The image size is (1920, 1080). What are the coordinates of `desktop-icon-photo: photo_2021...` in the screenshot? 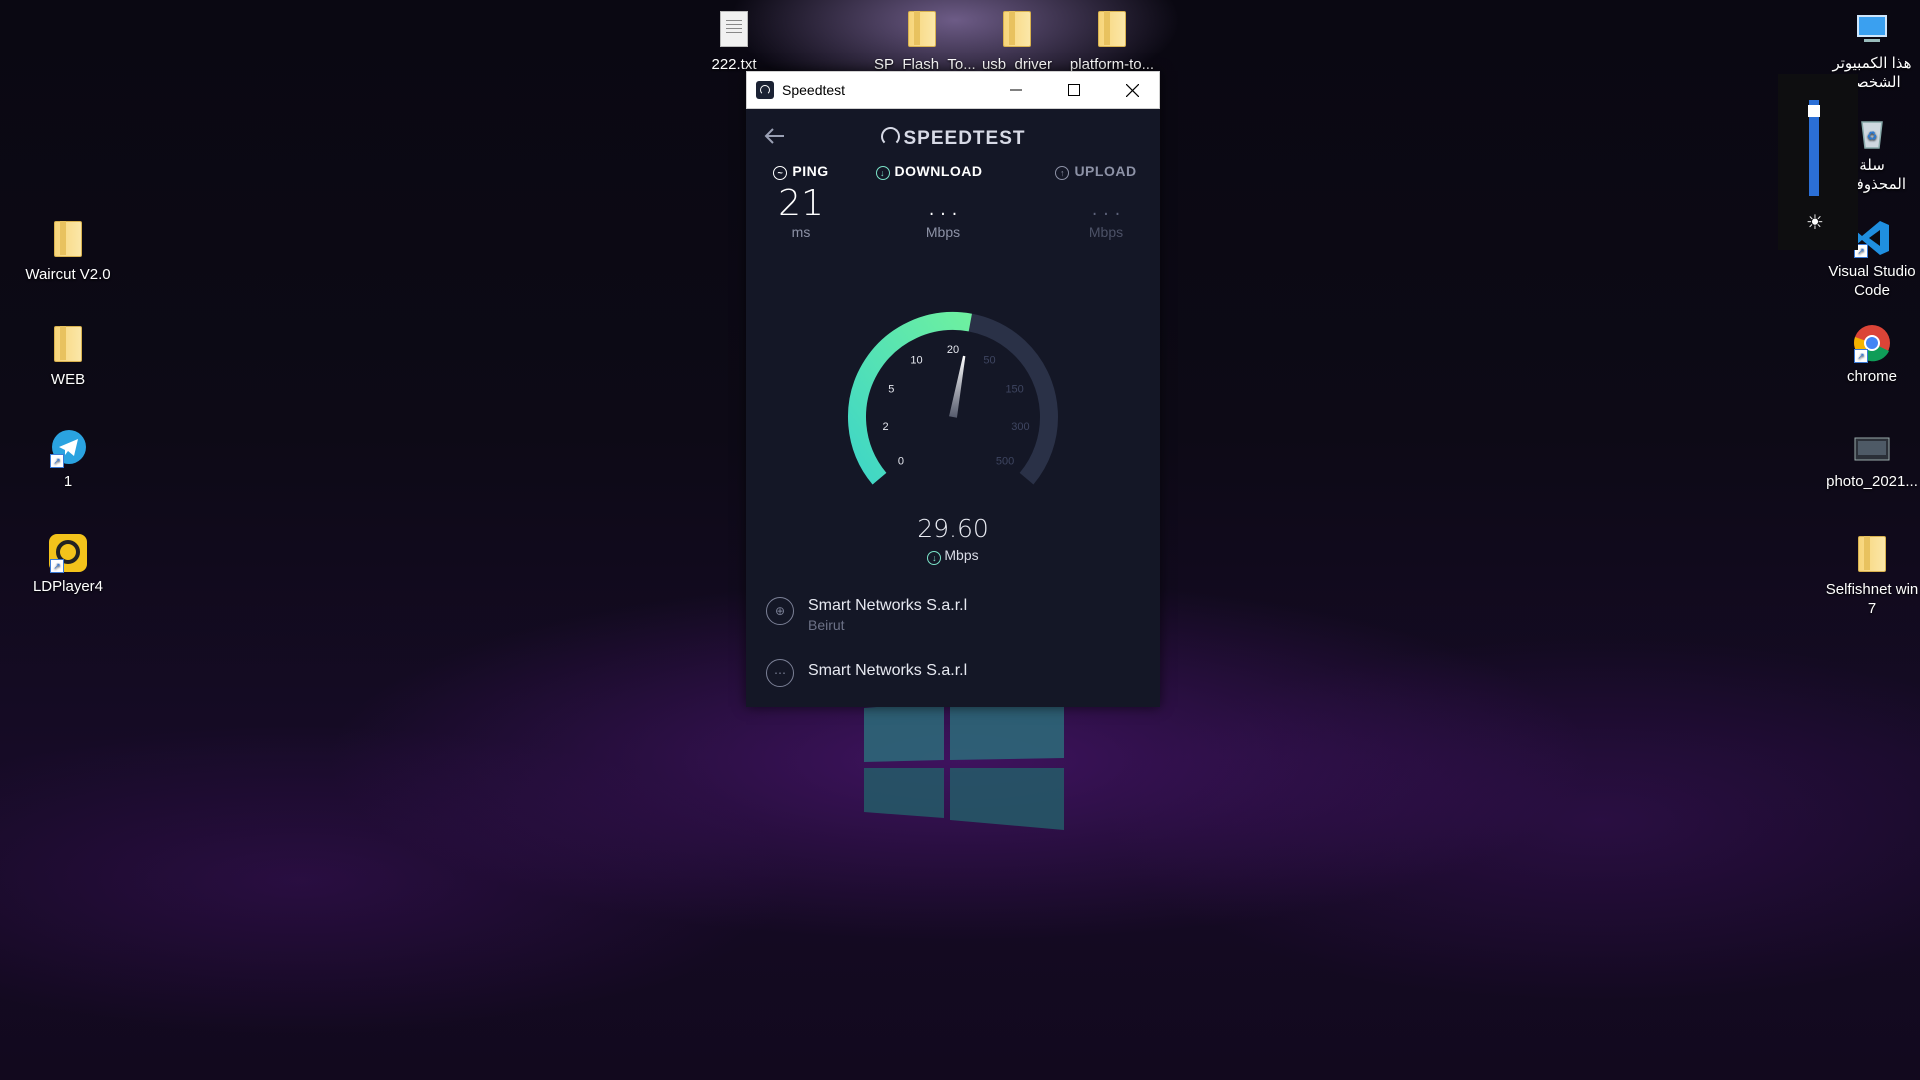 It's located at (1872, 459).